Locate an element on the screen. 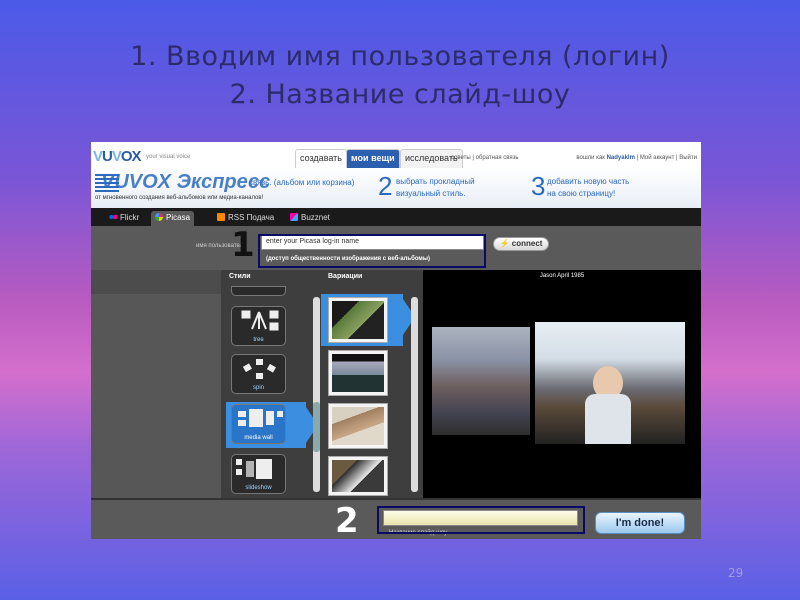 The width and height of the screenshot is (800, 600). style-tree: tree is located at coordinates (258, 326).